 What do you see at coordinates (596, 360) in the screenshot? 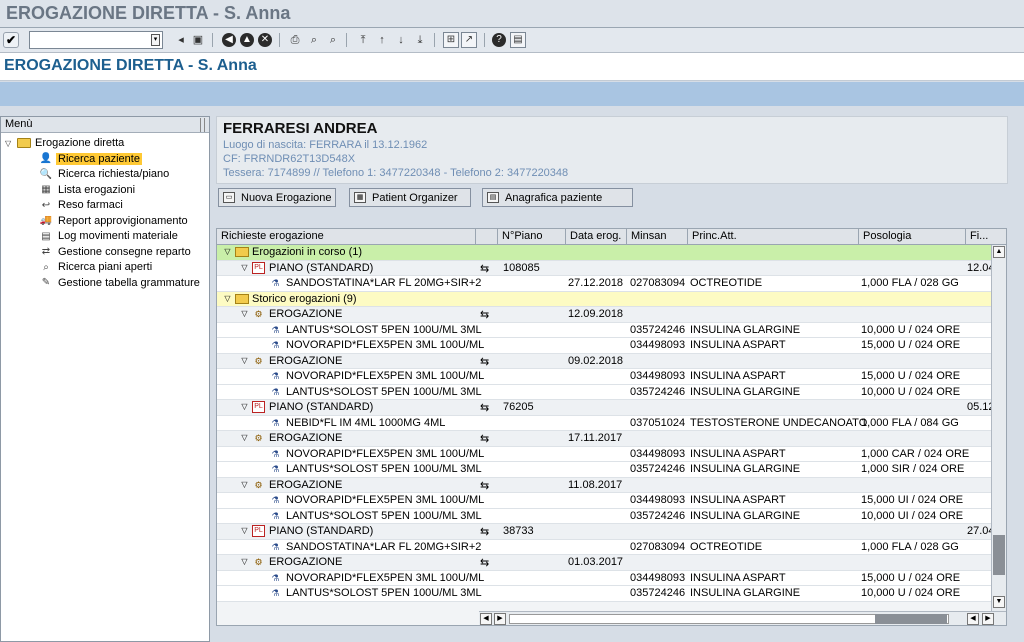
I see `cell-data: 09.02.2018` at bounding box center [596, 360].